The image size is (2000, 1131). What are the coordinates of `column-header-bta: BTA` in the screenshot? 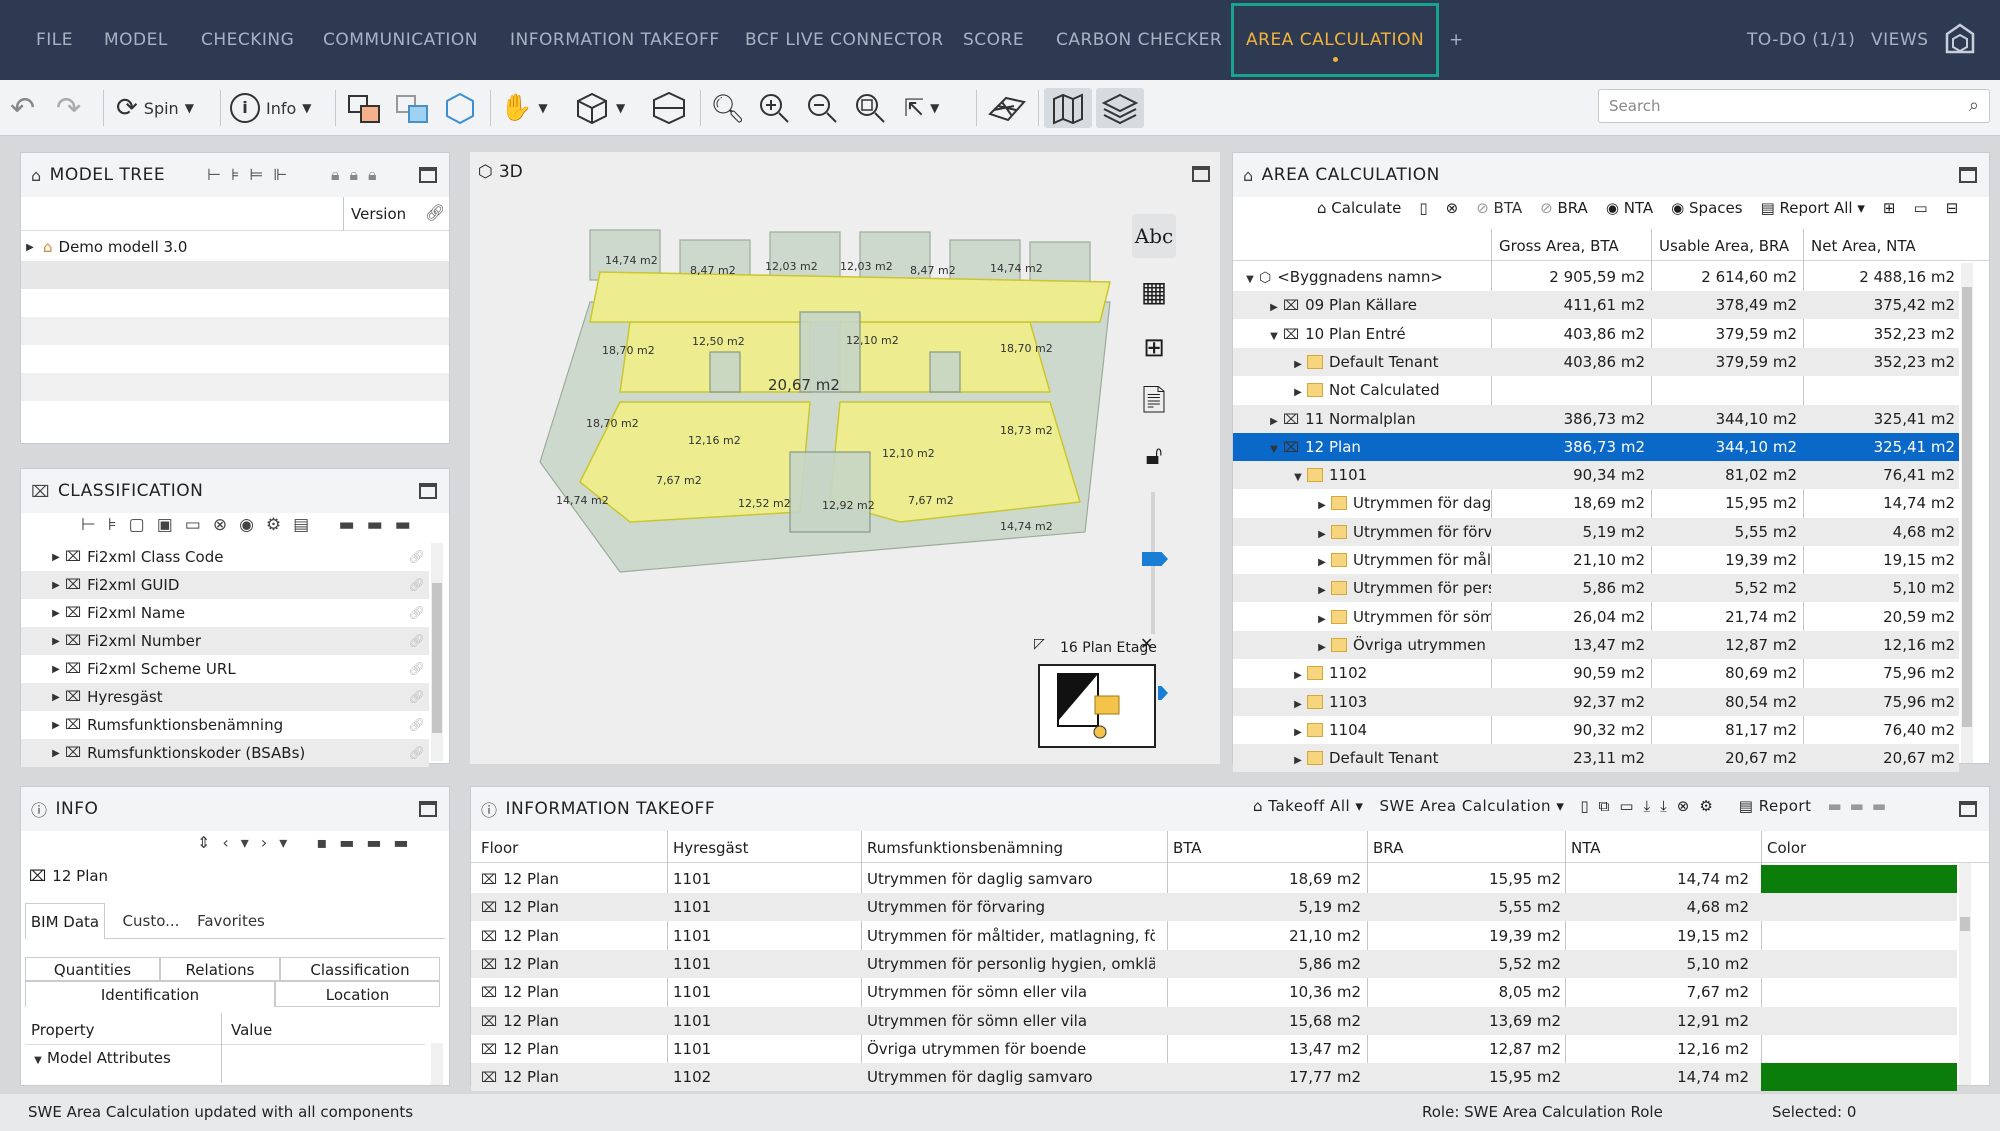 It's located at (1187, 848).